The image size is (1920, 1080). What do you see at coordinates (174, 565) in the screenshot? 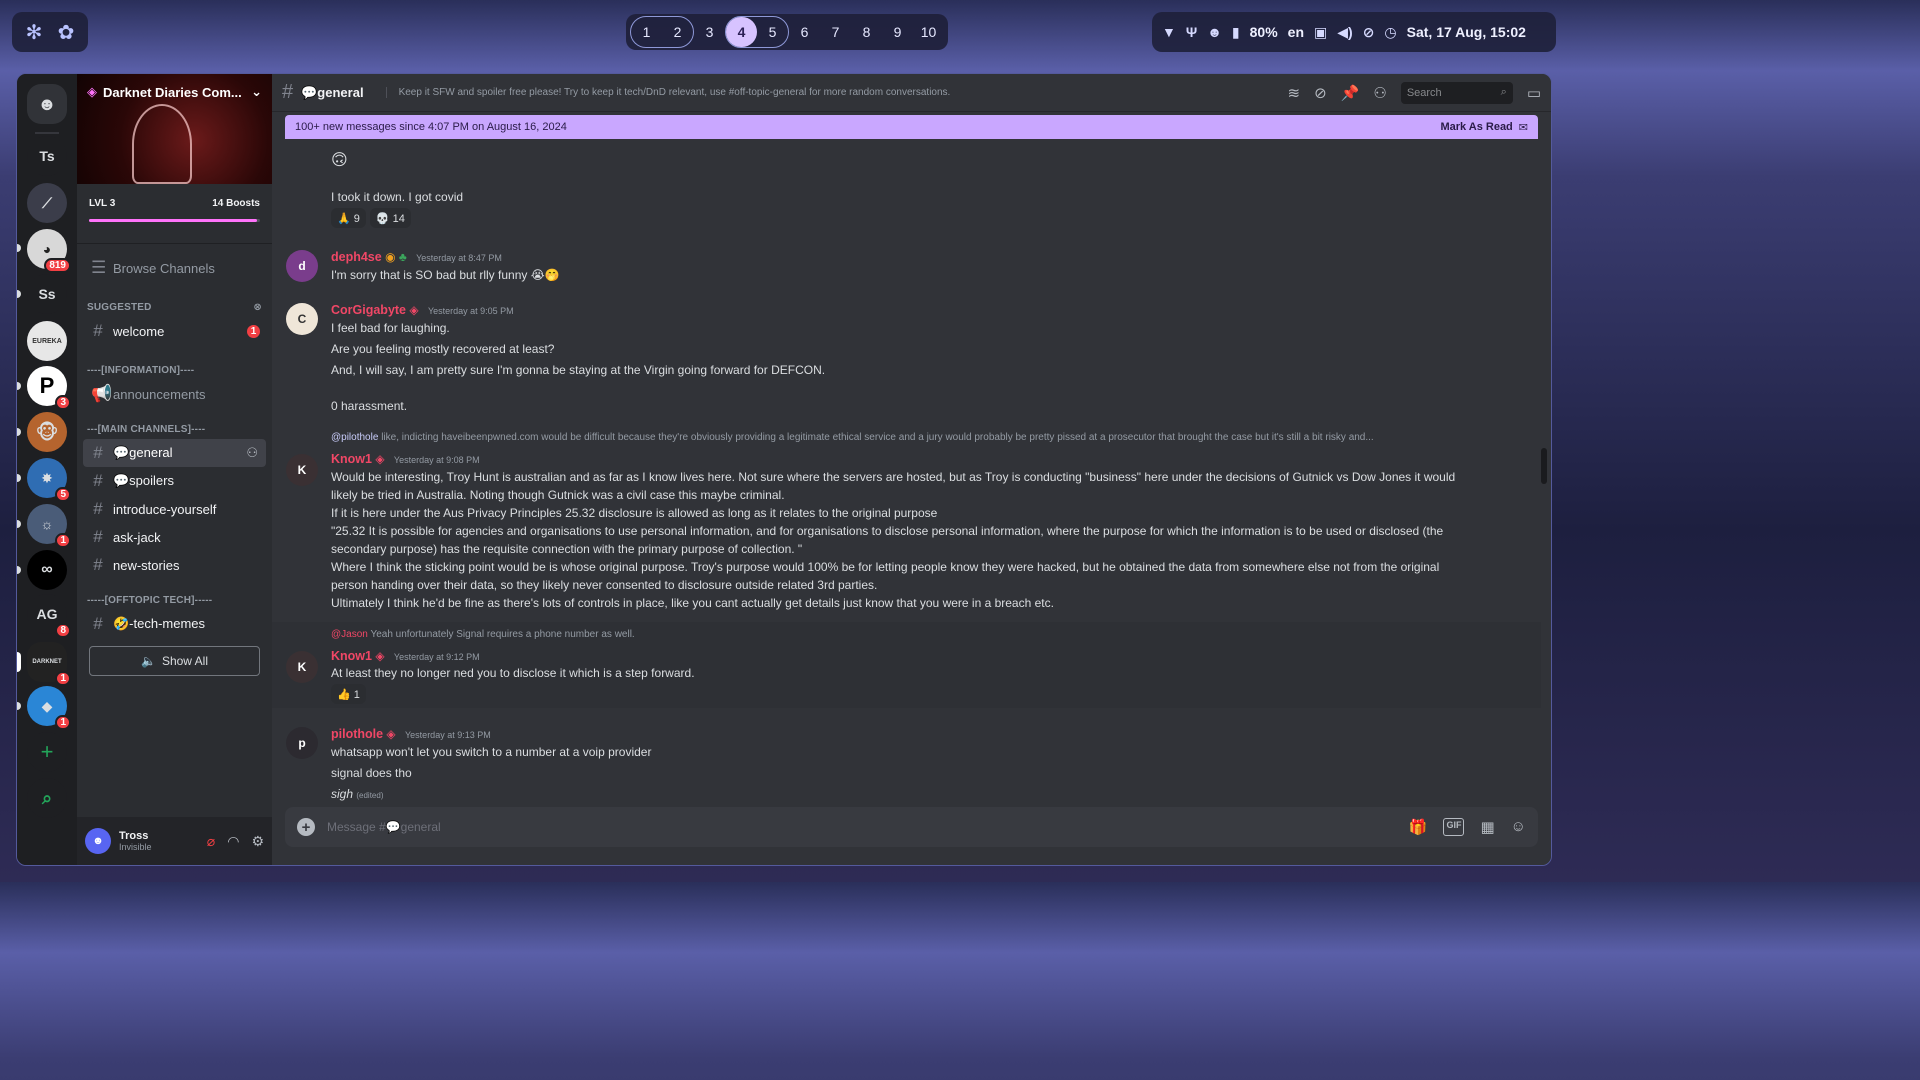
I see `channel-new-stories: # new-stories` at bounding box center [174, 565].